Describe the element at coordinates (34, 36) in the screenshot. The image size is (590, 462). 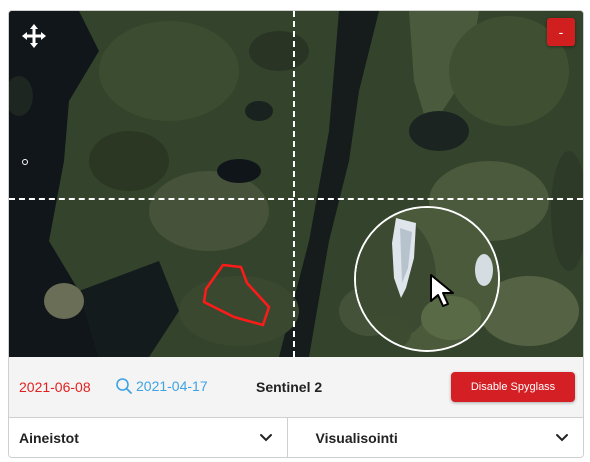
I see `move-cross-icon` at that location.